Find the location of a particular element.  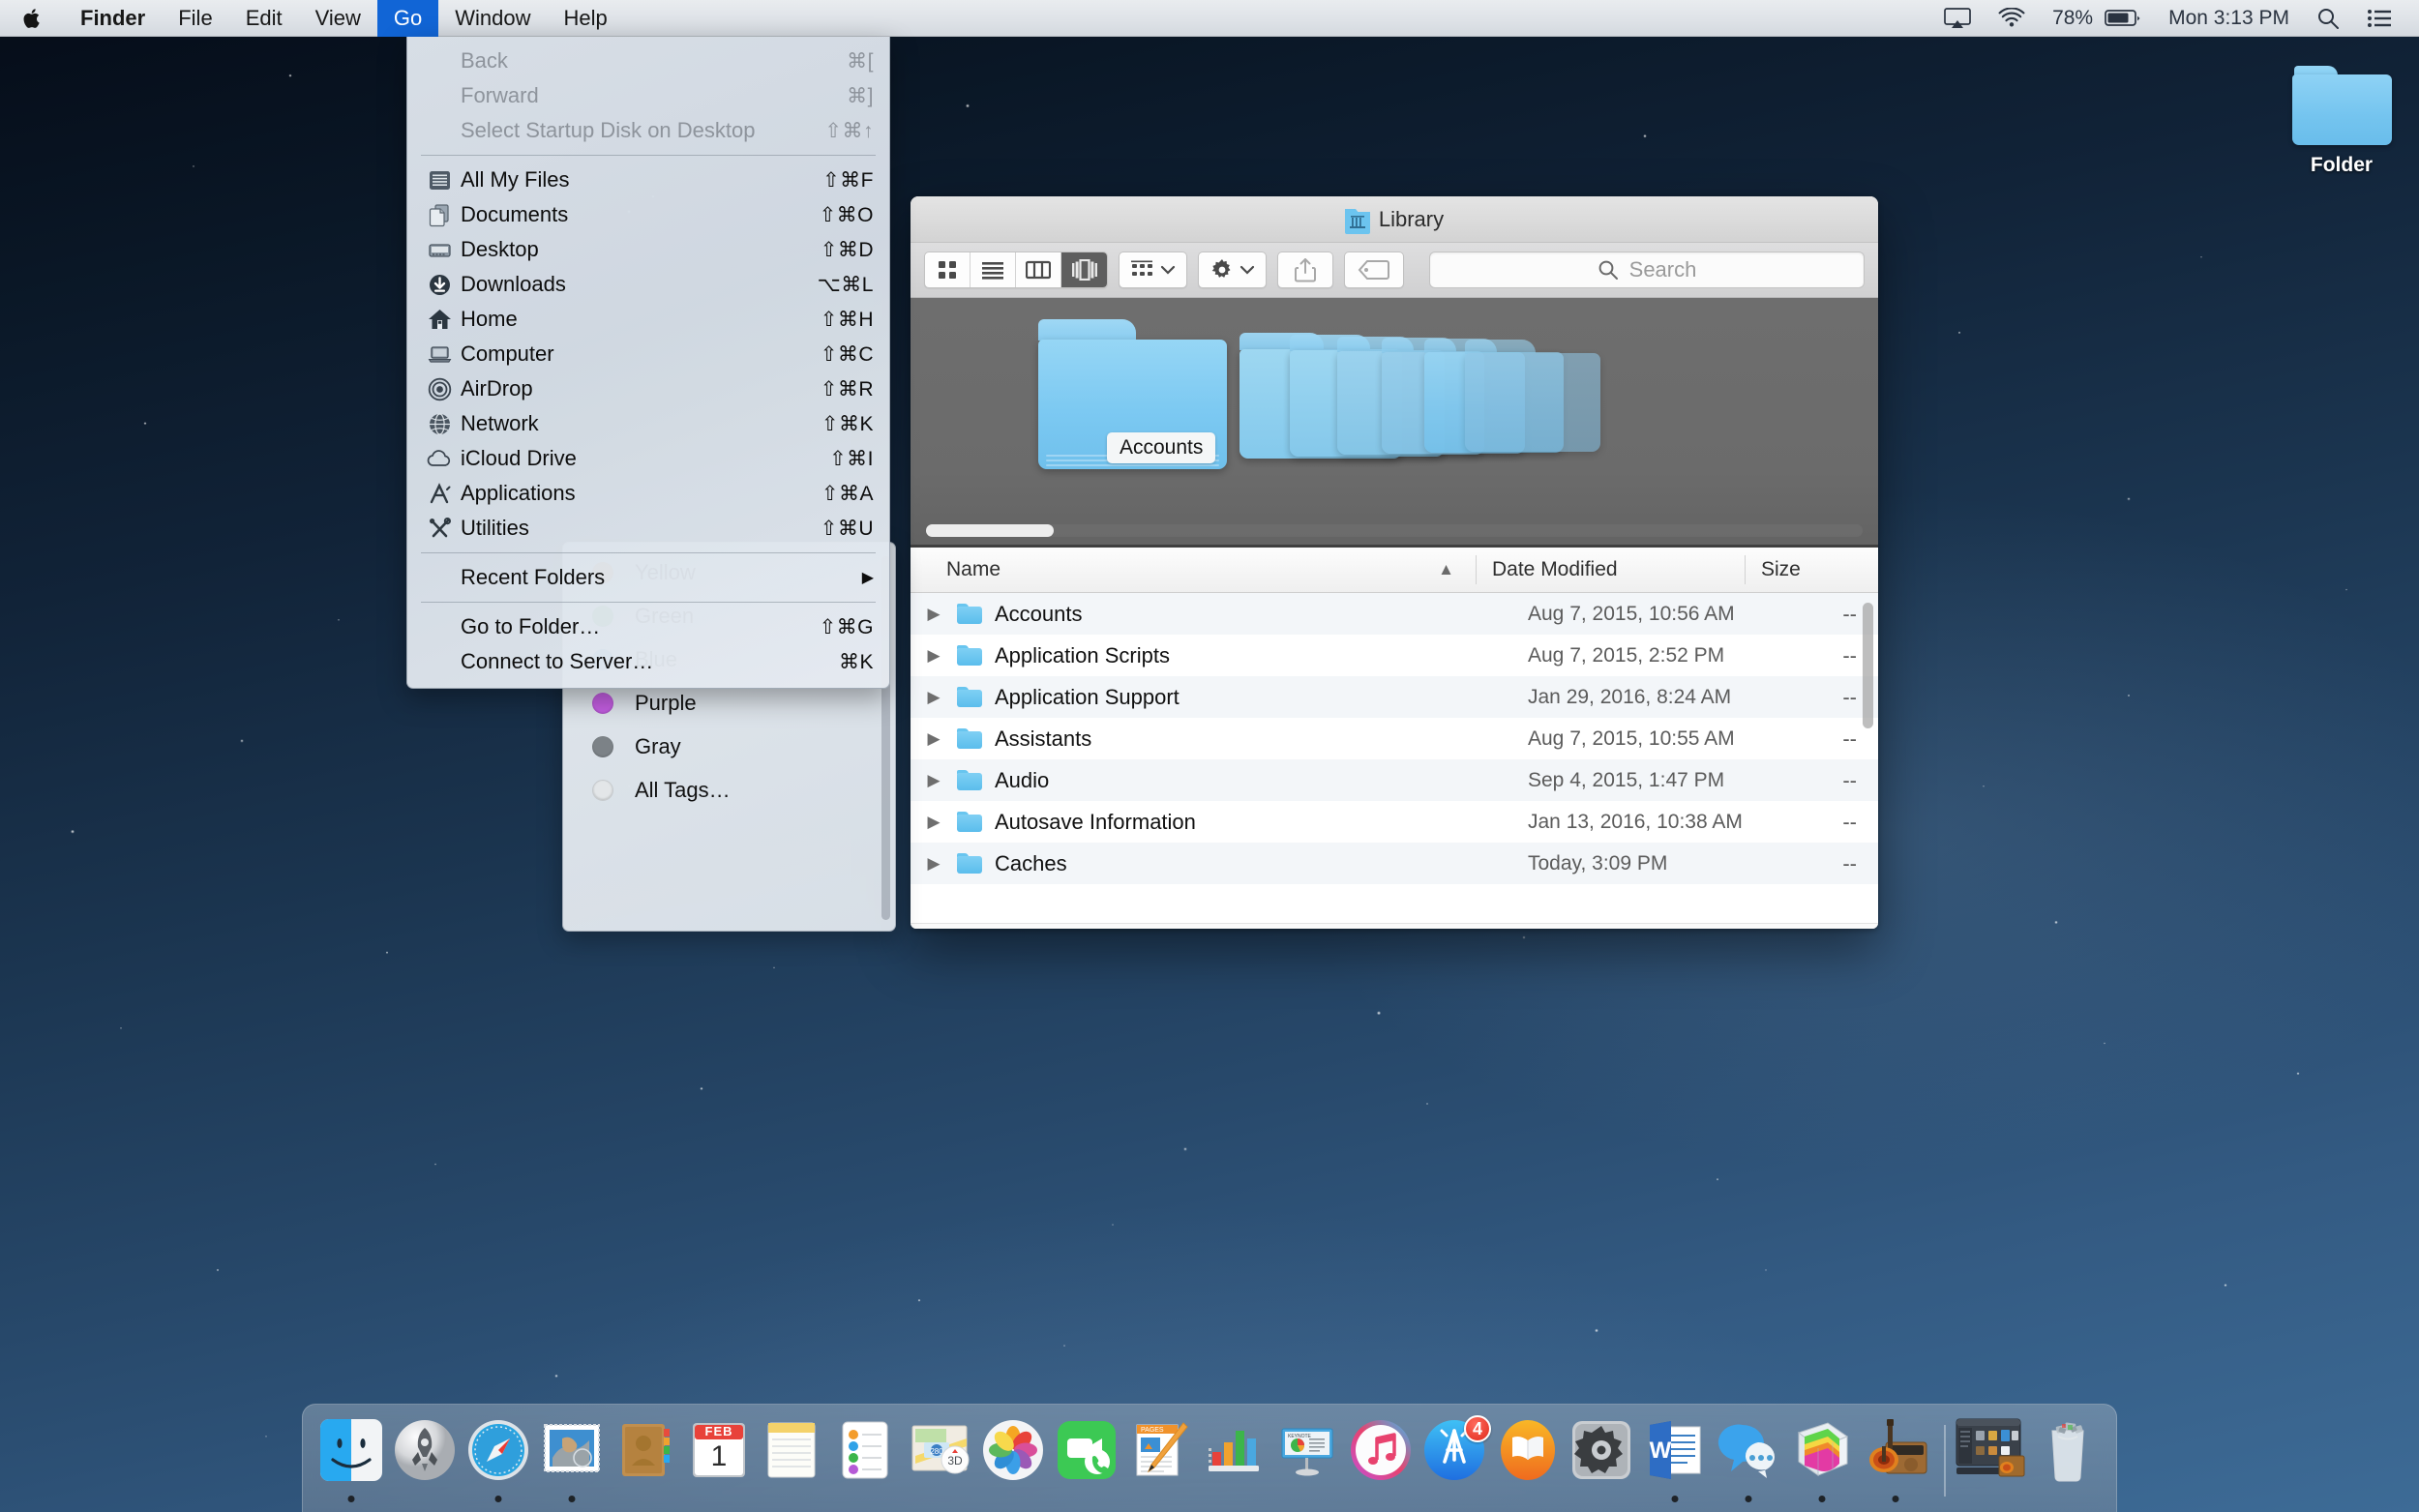

dock-item-launchpad is located at coordinates (425, 1462).